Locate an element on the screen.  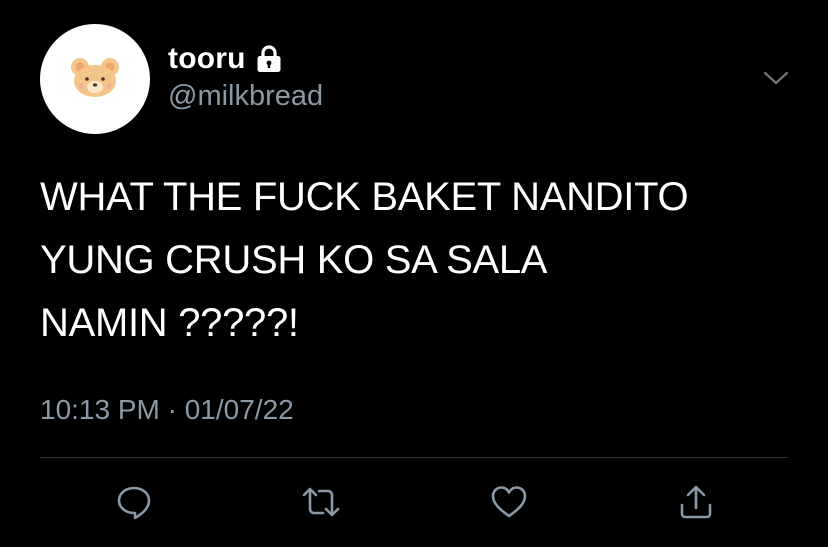
share-icon is located at coordinates (696, 502).